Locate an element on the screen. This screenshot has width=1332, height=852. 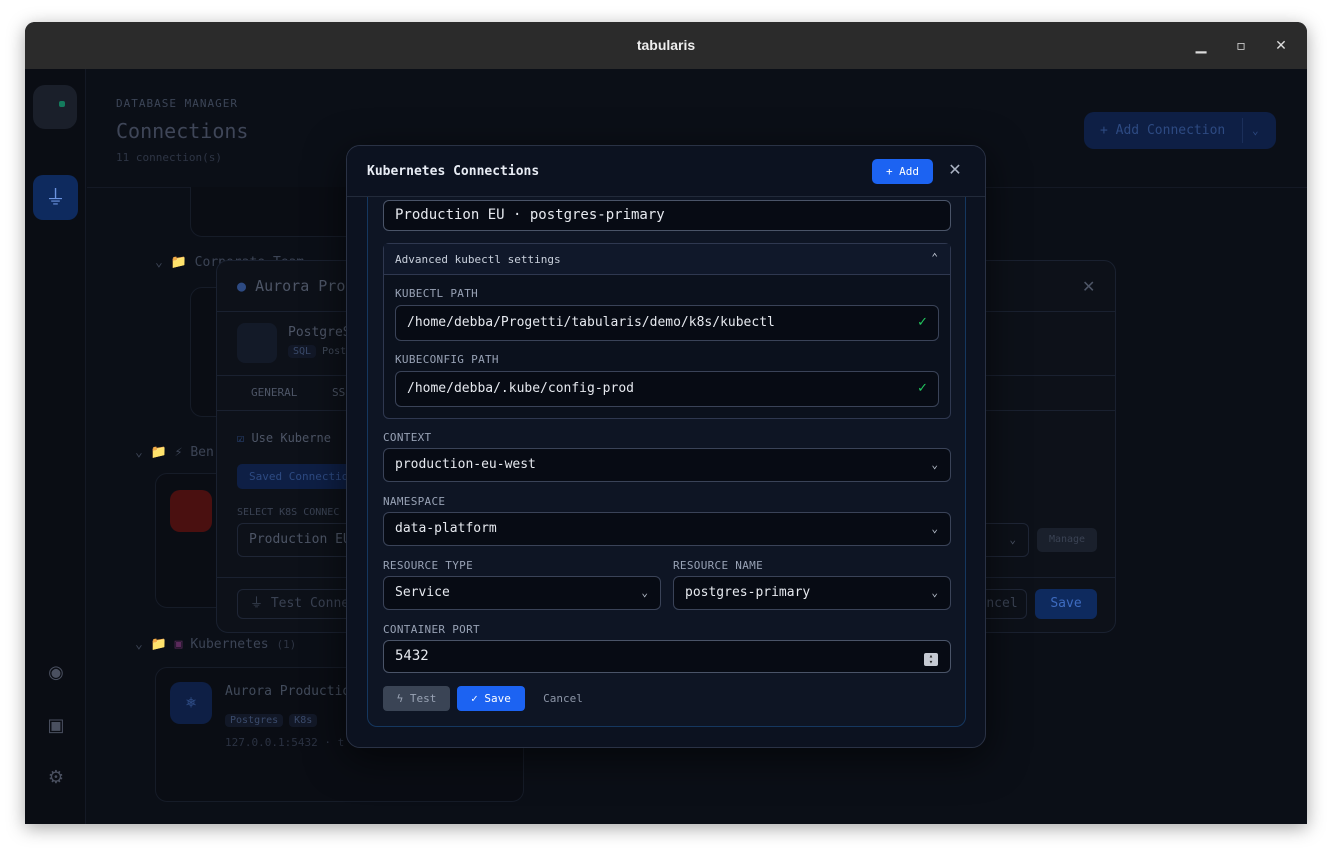
resource-name-label: RESOURCE NAME is located at coordinates (718, 565).